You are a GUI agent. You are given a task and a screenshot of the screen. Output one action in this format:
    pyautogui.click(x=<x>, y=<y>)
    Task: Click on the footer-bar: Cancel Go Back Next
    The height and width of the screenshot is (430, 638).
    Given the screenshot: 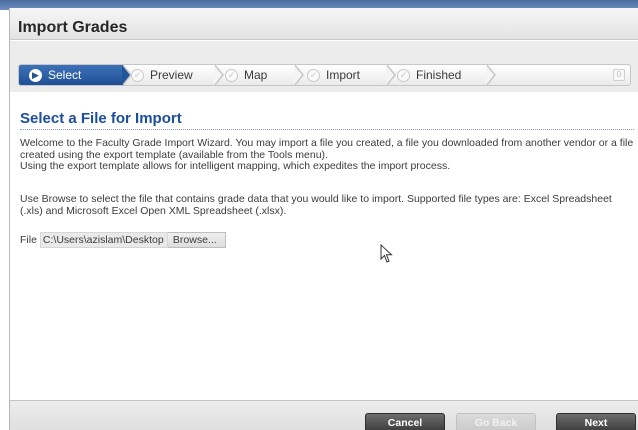 What is the action you would take?
    pyautogui.click(x=324, y=415)
    